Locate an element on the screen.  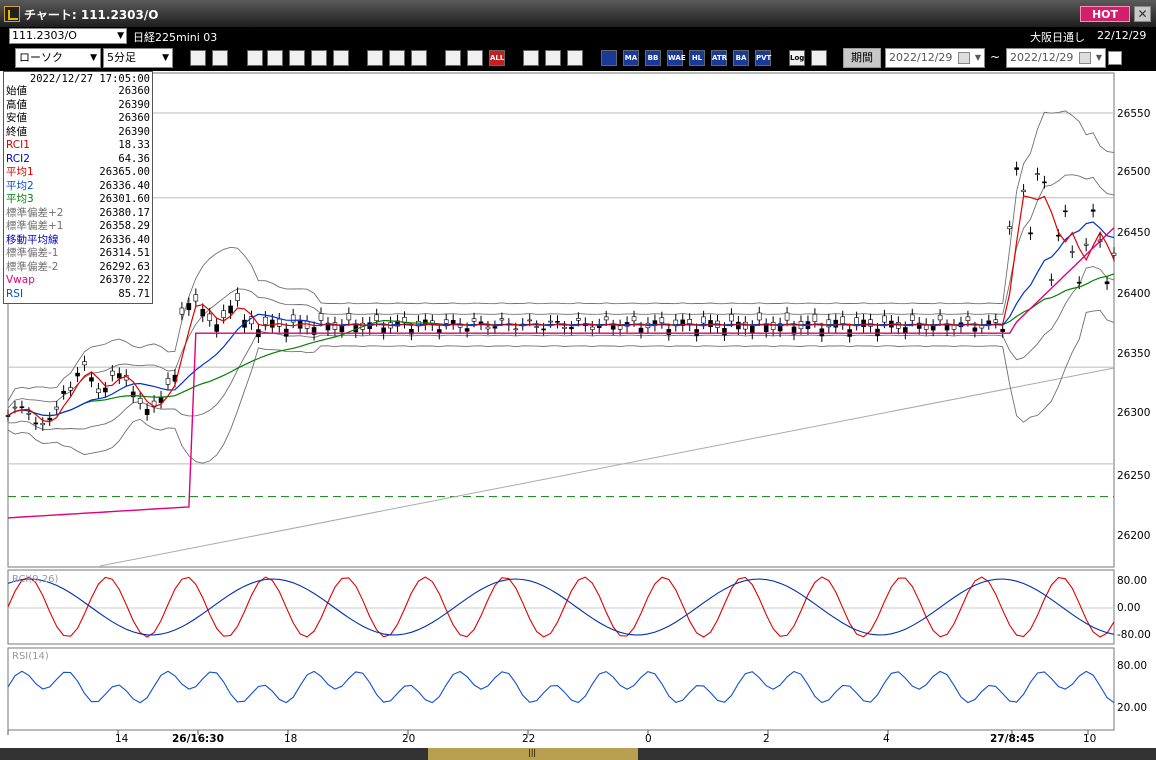
info-row: 平均2 26336.40 is located at coordinates (78, 187).